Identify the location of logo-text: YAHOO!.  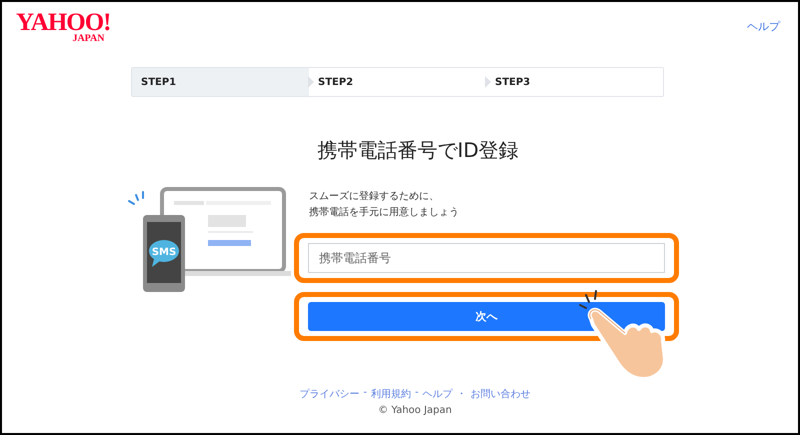
(63, 22).